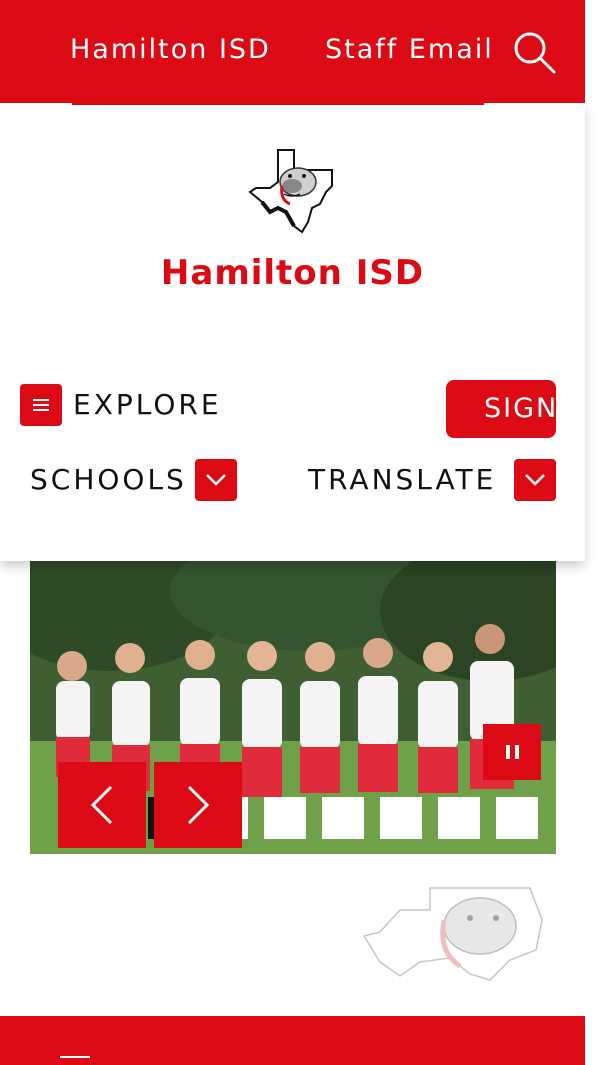 The image size is (600, 1065). What do you see at coordinates (294, 192) in the screenshot?
I see `bulldog-logo` at bounding box center [294, 192].